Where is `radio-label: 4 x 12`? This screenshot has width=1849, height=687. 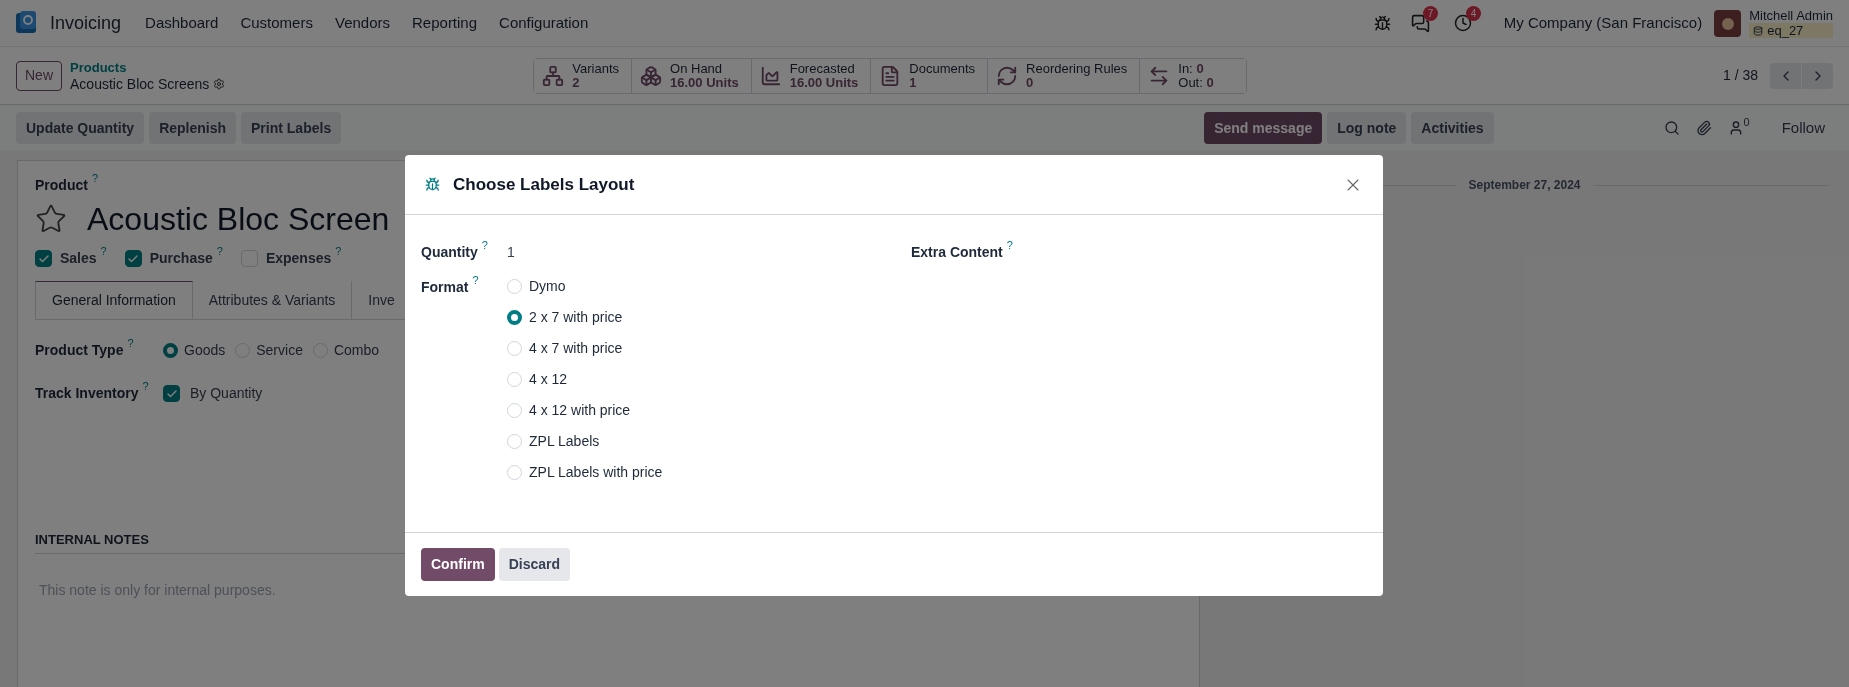 radio-label: 4 x 12 is located at coordinates (548, 379).